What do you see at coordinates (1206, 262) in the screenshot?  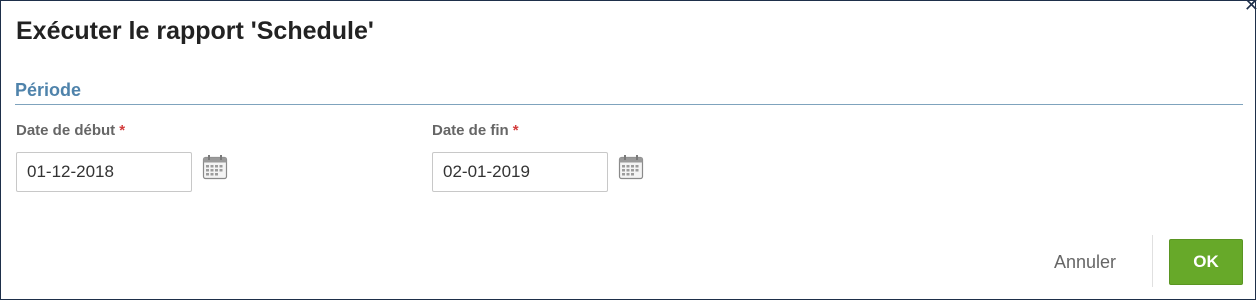 I see `ok-button: OK` at bounding box center [1206, 262].